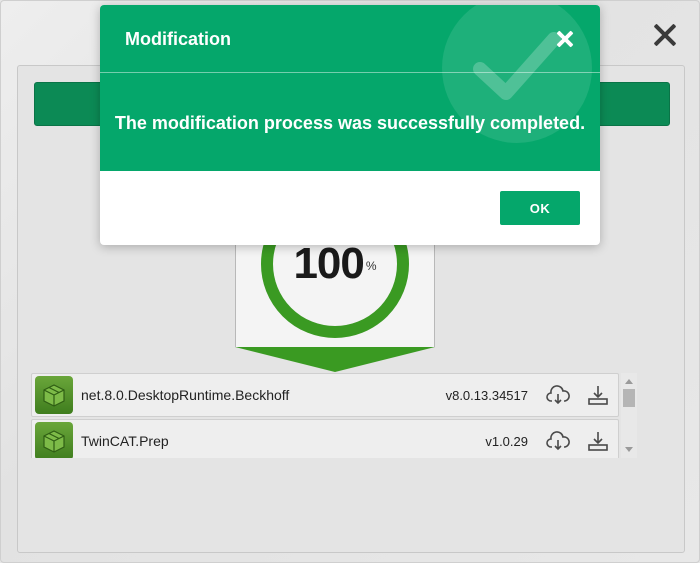 The image size is (700, 563). I want to click on package-name: TwinCAT.Prep, so click(125, 441).